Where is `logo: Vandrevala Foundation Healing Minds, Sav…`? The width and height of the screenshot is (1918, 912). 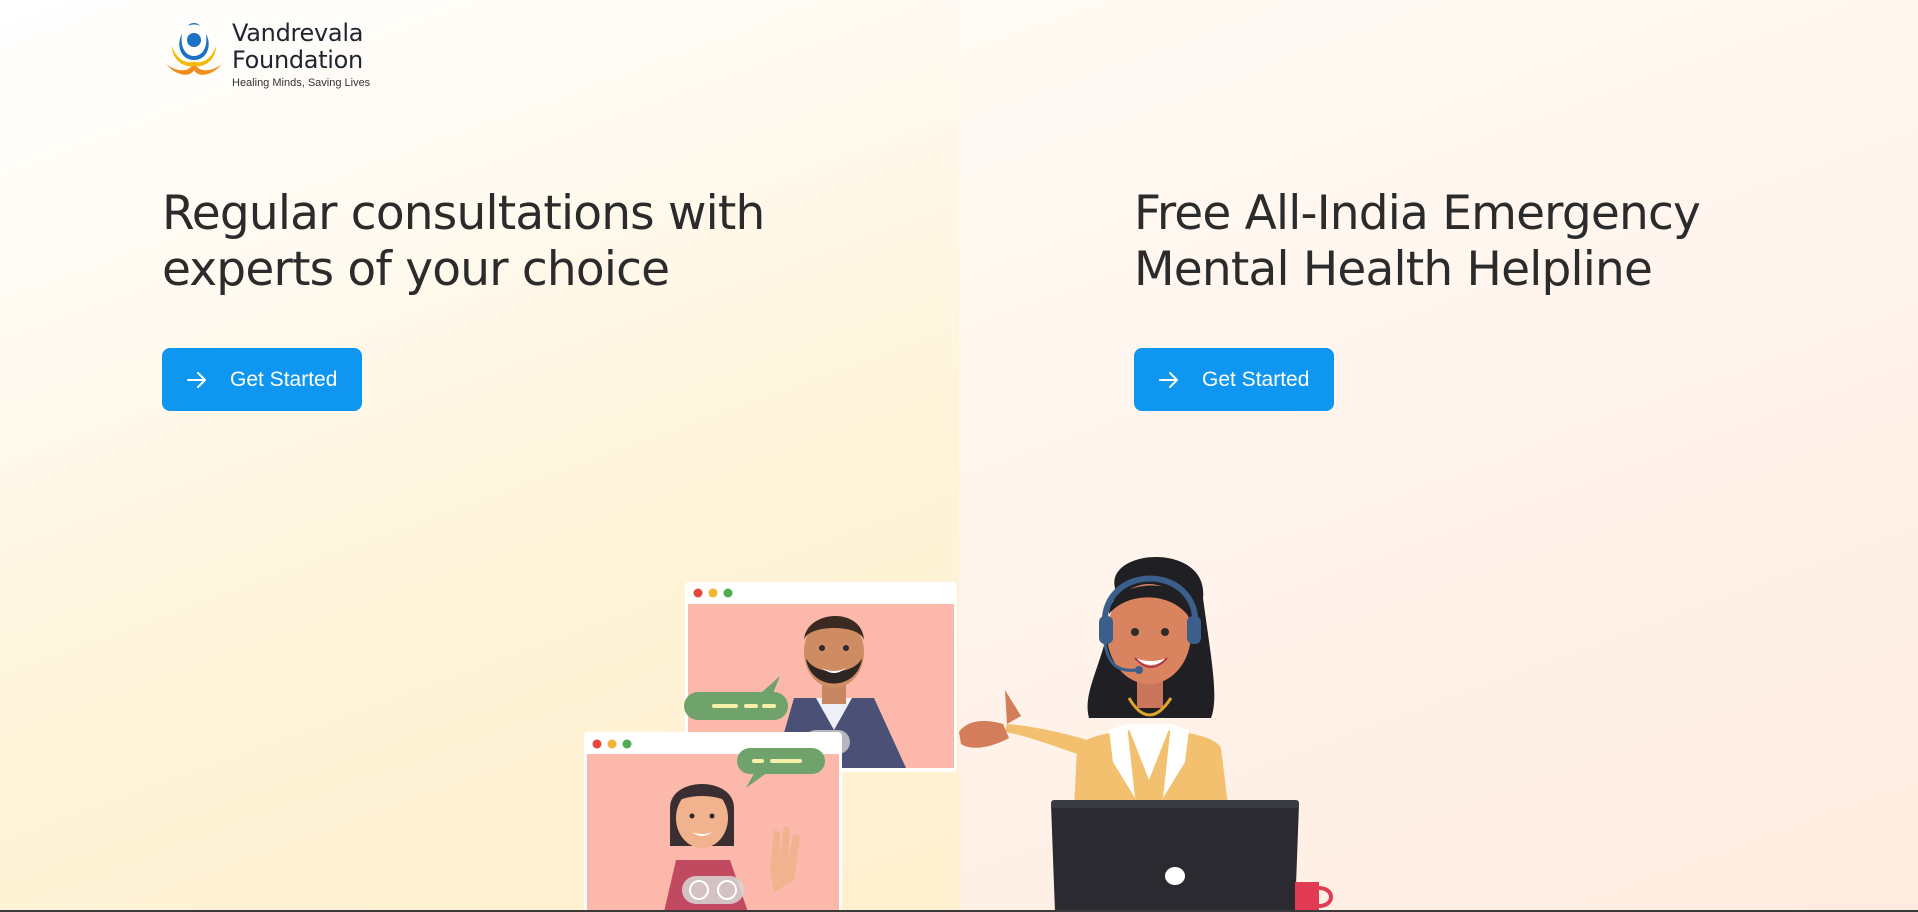 logo: Vandrevala Foundation Healing Minds, Sav… is located at coordinates (266, 54).